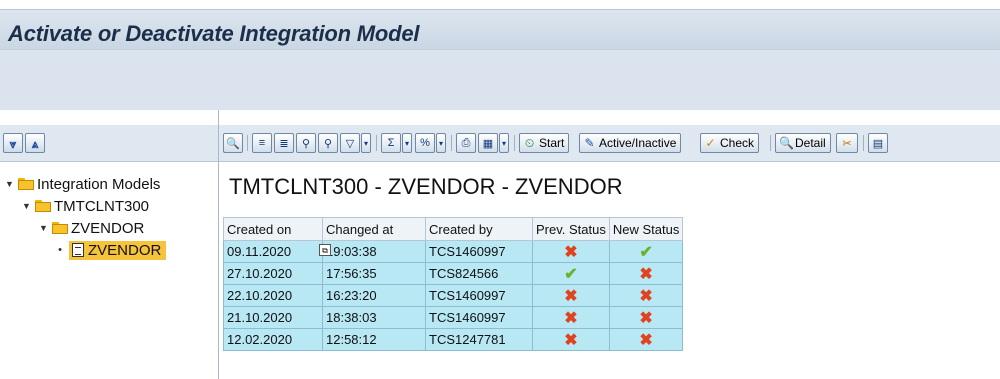 Image resolution: width=1000 pixels, height=379 pixels. I want to click on document-icon, so click(78, 250).